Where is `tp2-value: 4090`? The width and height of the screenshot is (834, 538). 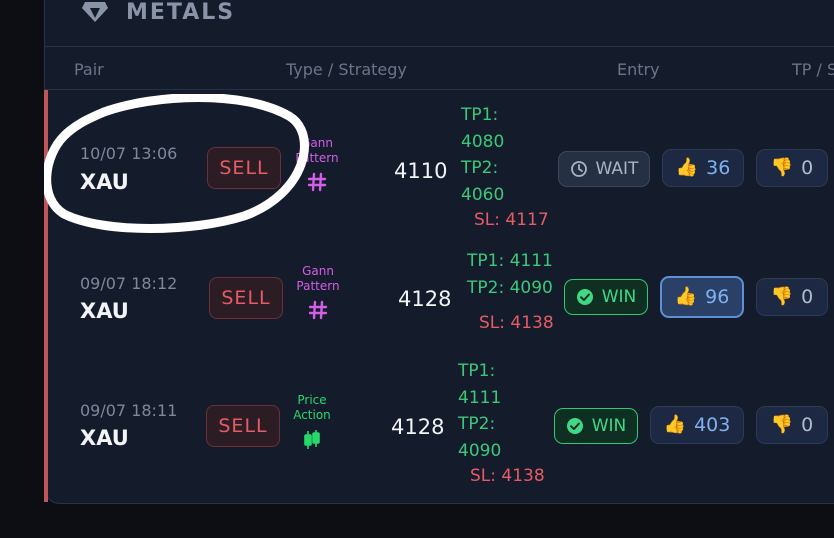
tp2-value: 4090 is located at coordinates (480, 450).